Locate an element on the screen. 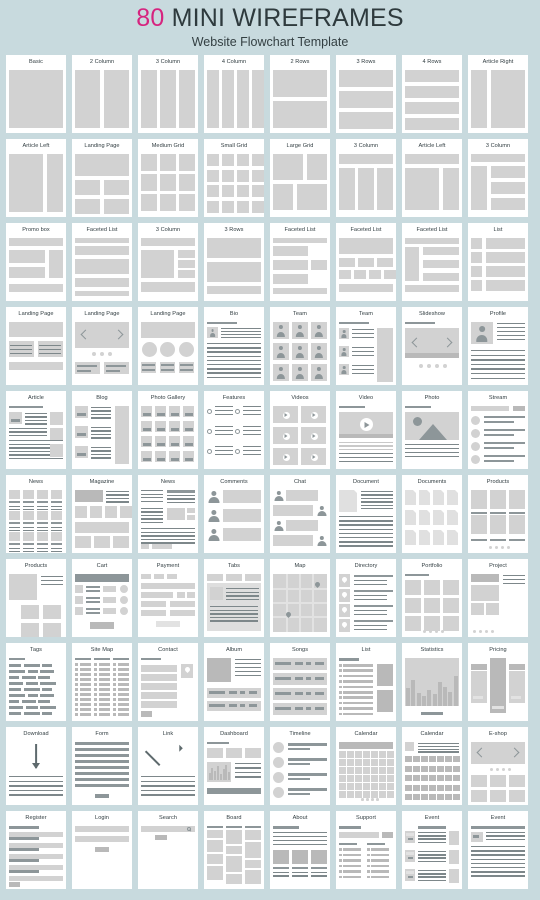 Image resolution: width=540 pixels, height=900 pixels. wireframe-card: Search is located at coordinates (168, 850).